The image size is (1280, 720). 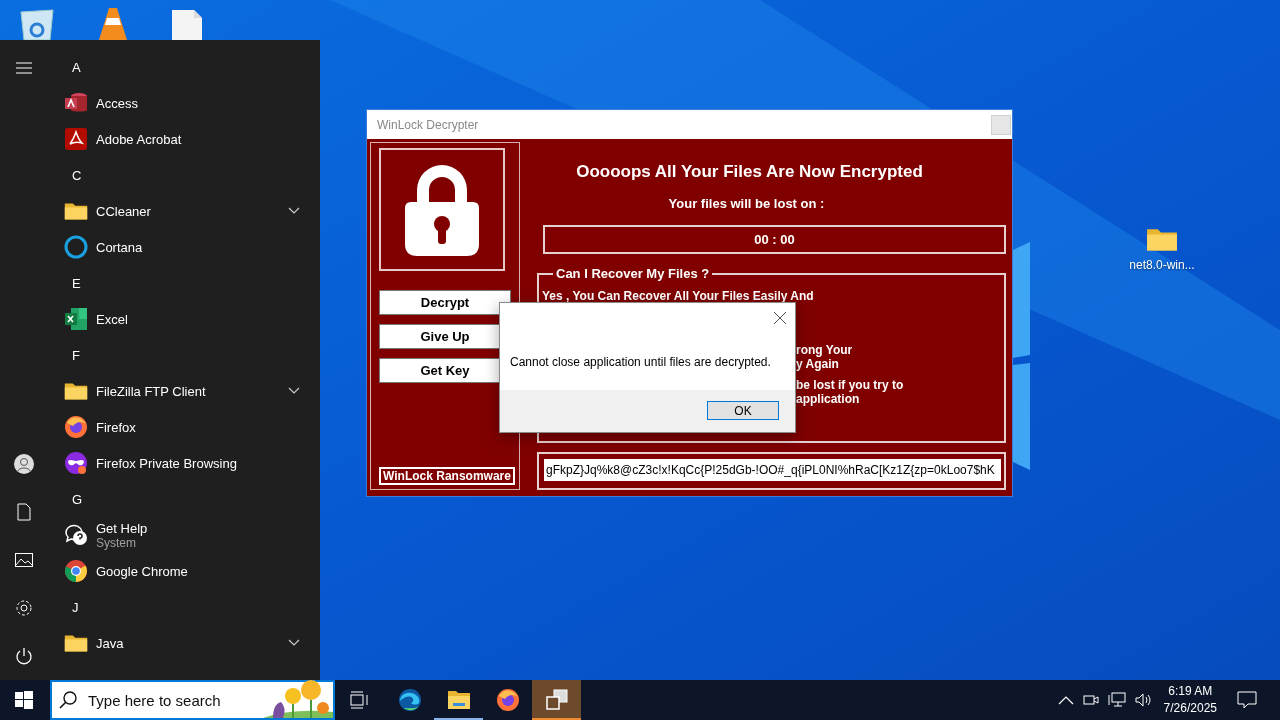 I want to click on app-name: Java, so click(x=188, y=643).